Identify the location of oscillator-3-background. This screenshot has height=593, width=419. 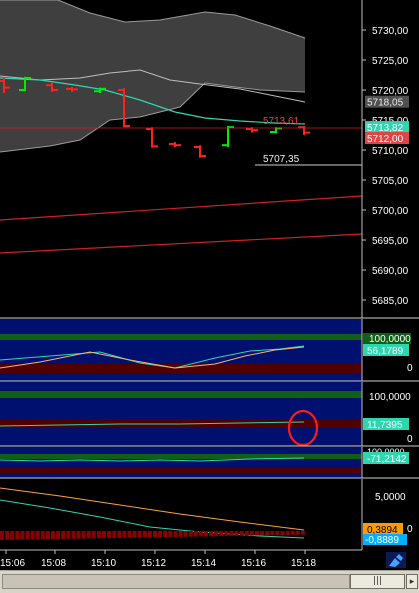
(181, 462).